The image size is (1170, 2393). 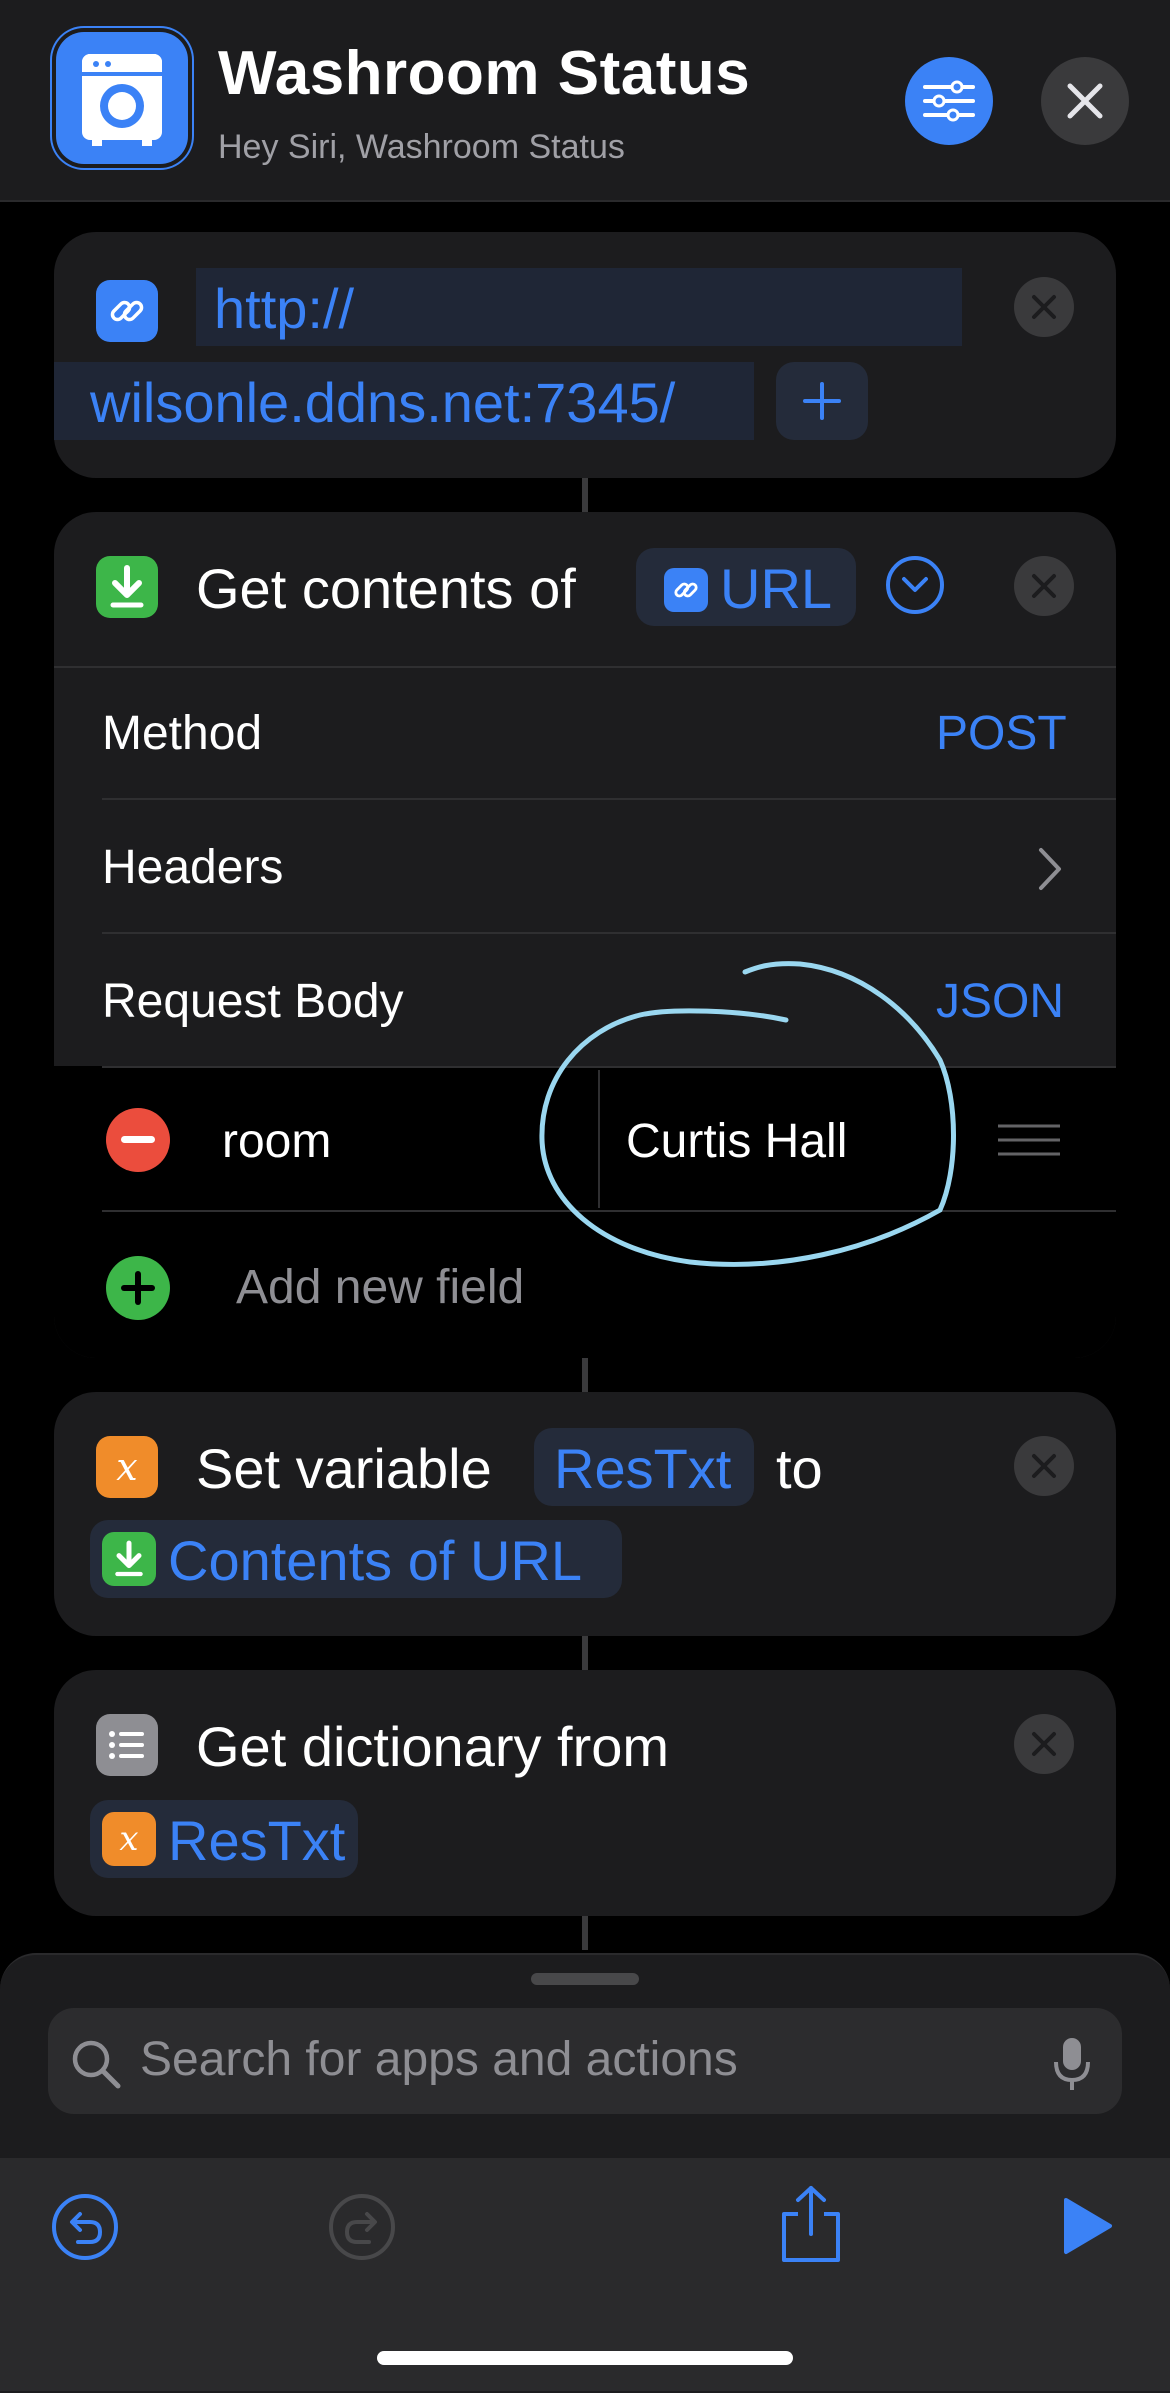 I want to click on request-body-label: Request Body, so click(x=253, y=1001).